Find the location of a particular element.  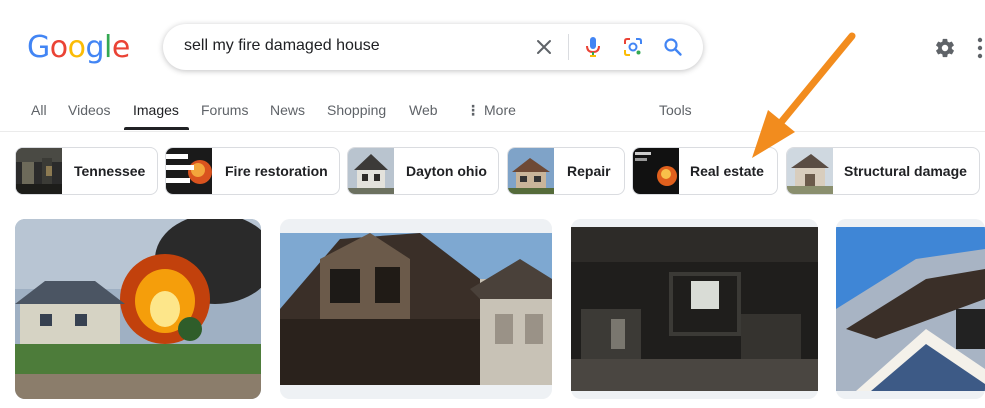

logo-letter-o2: o is located at coordinates (76, 47).